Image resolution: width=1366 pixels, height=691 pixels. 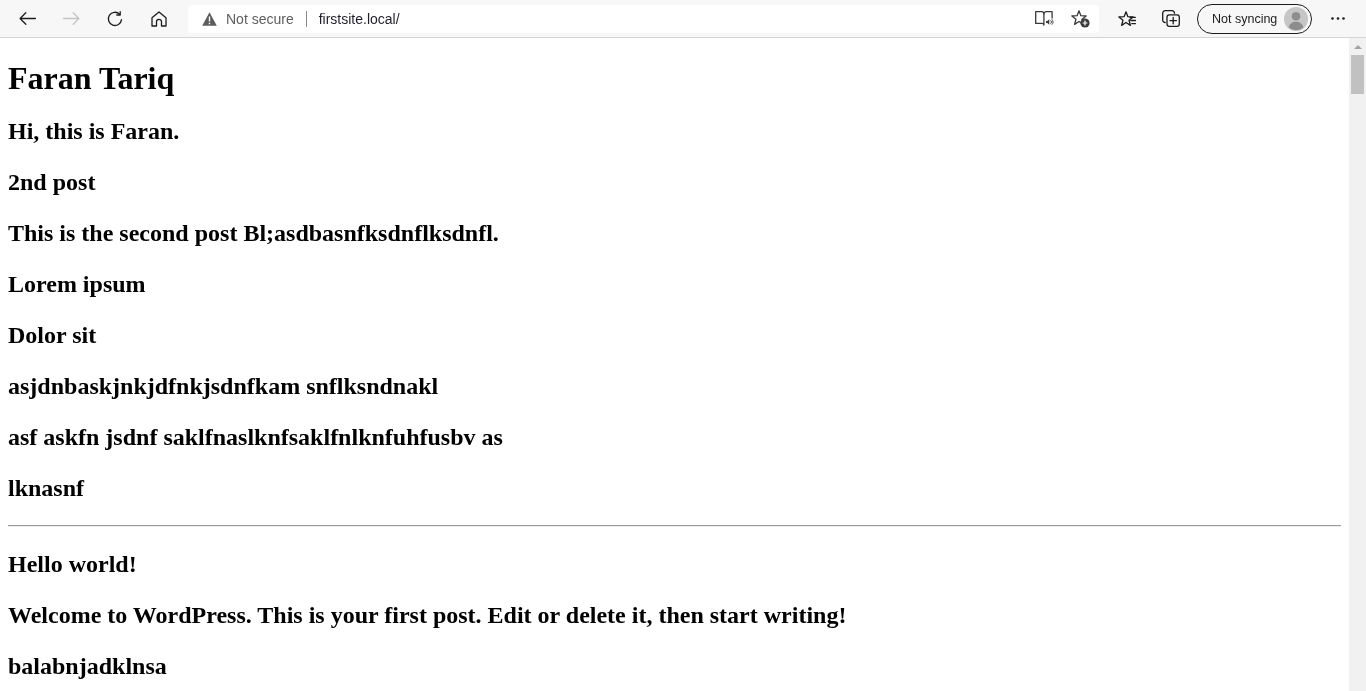 I want to click on home-icon, so click(x=159, y=18).